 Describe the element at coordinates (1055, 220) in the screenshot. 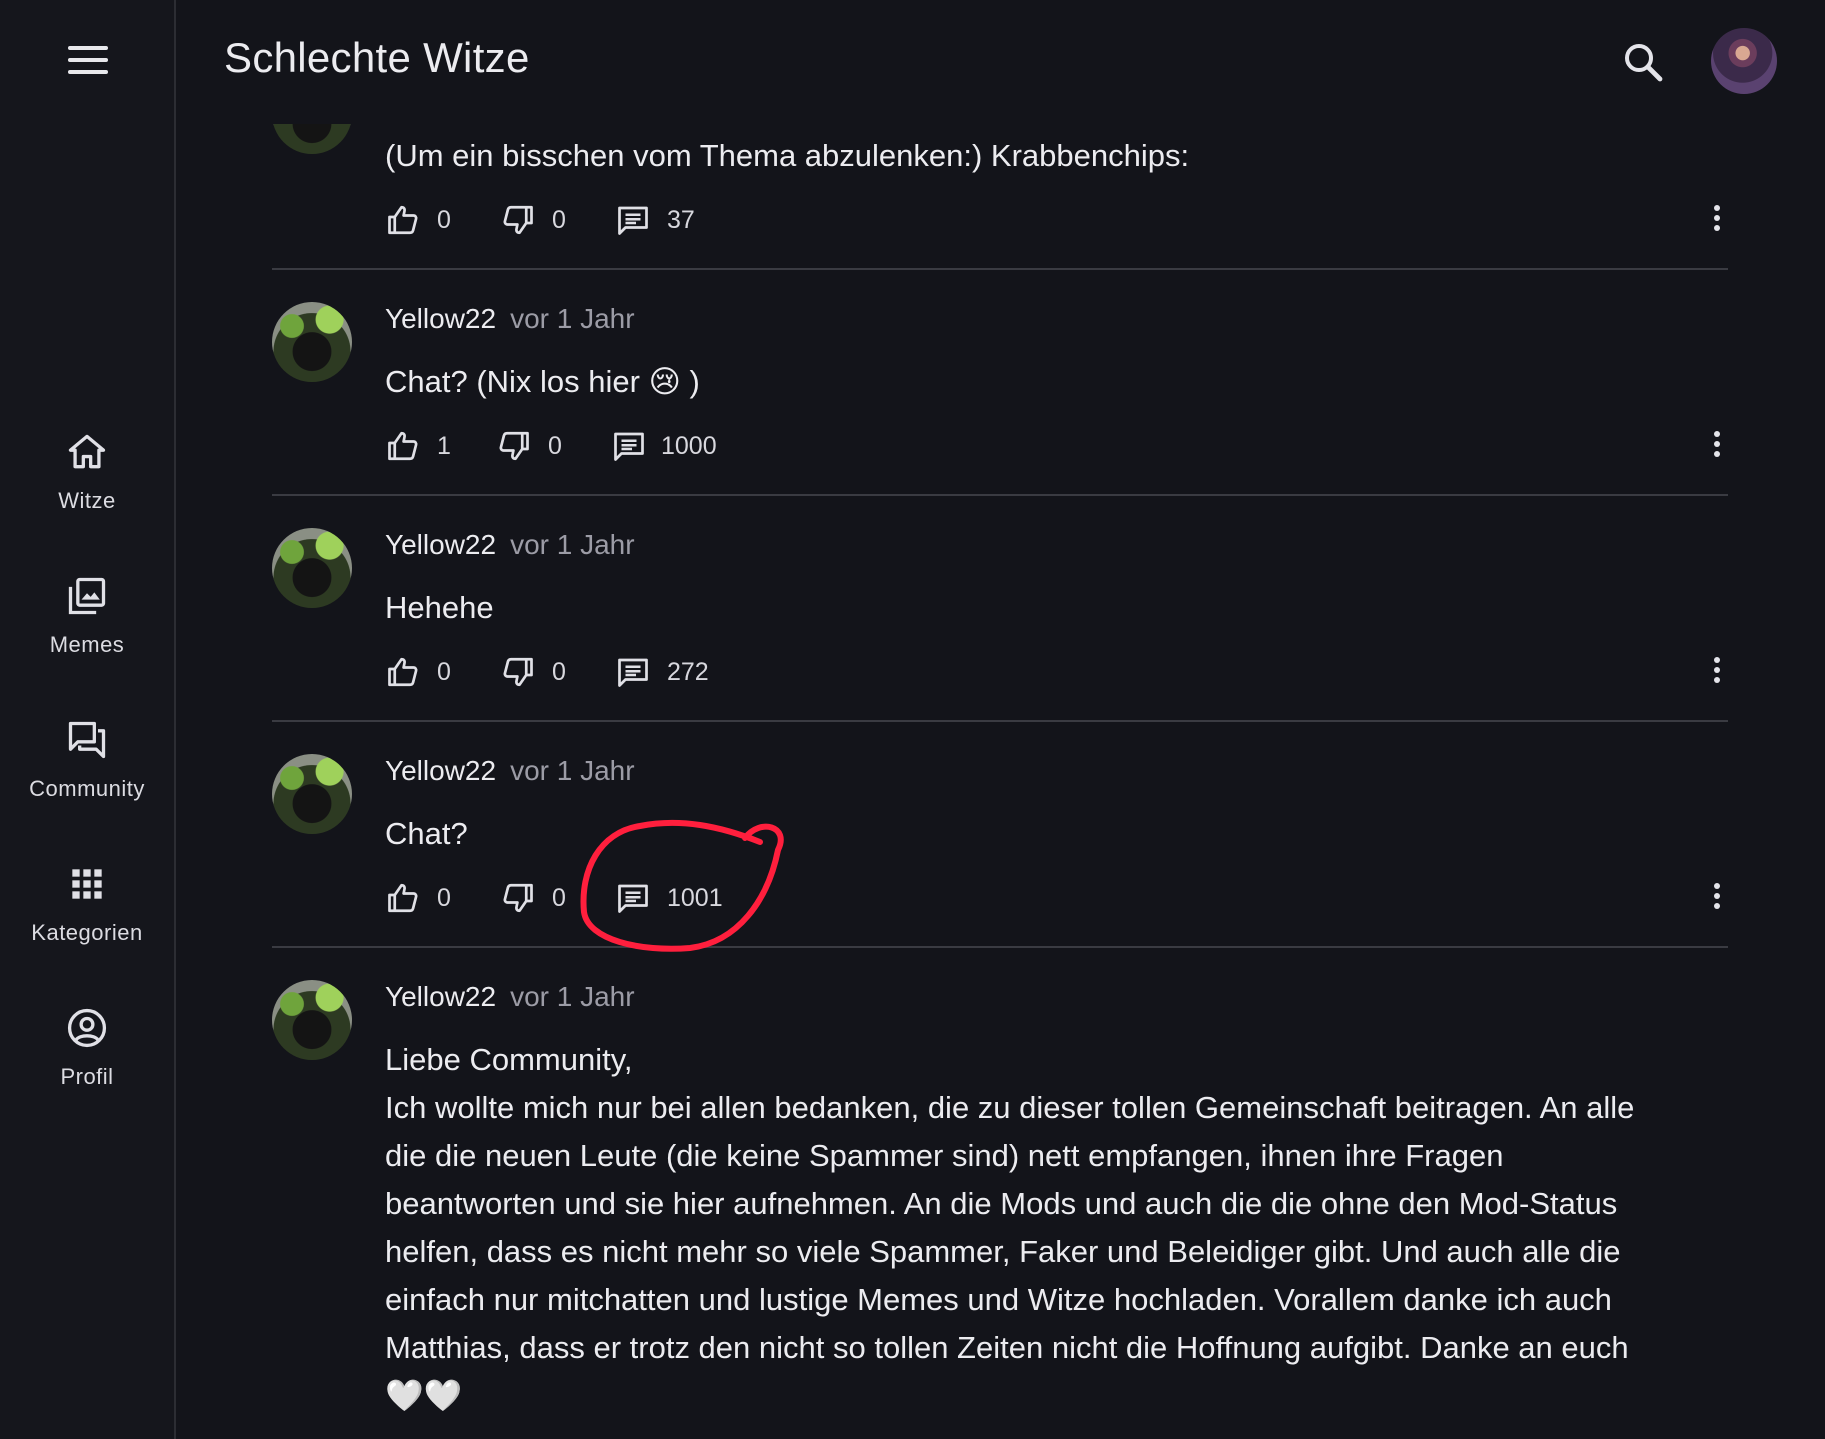

I see `post-actions: 0 0 37` at that location.